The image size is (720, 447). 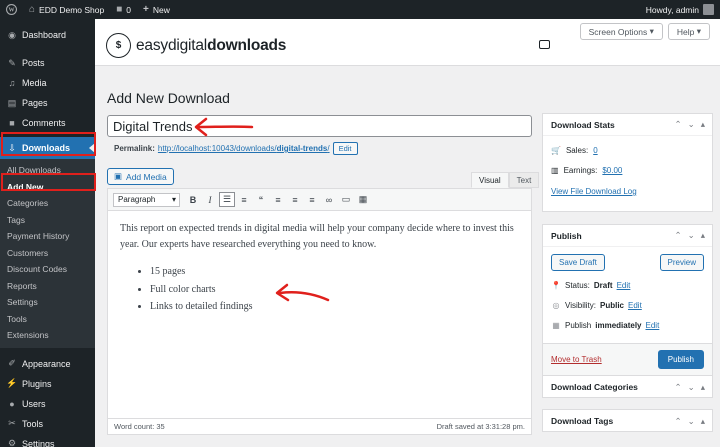 What do you see at coordinates (312, 199) in the screenshot?
I see `align-right-icon: ≡` at bounding box center [312, 199].